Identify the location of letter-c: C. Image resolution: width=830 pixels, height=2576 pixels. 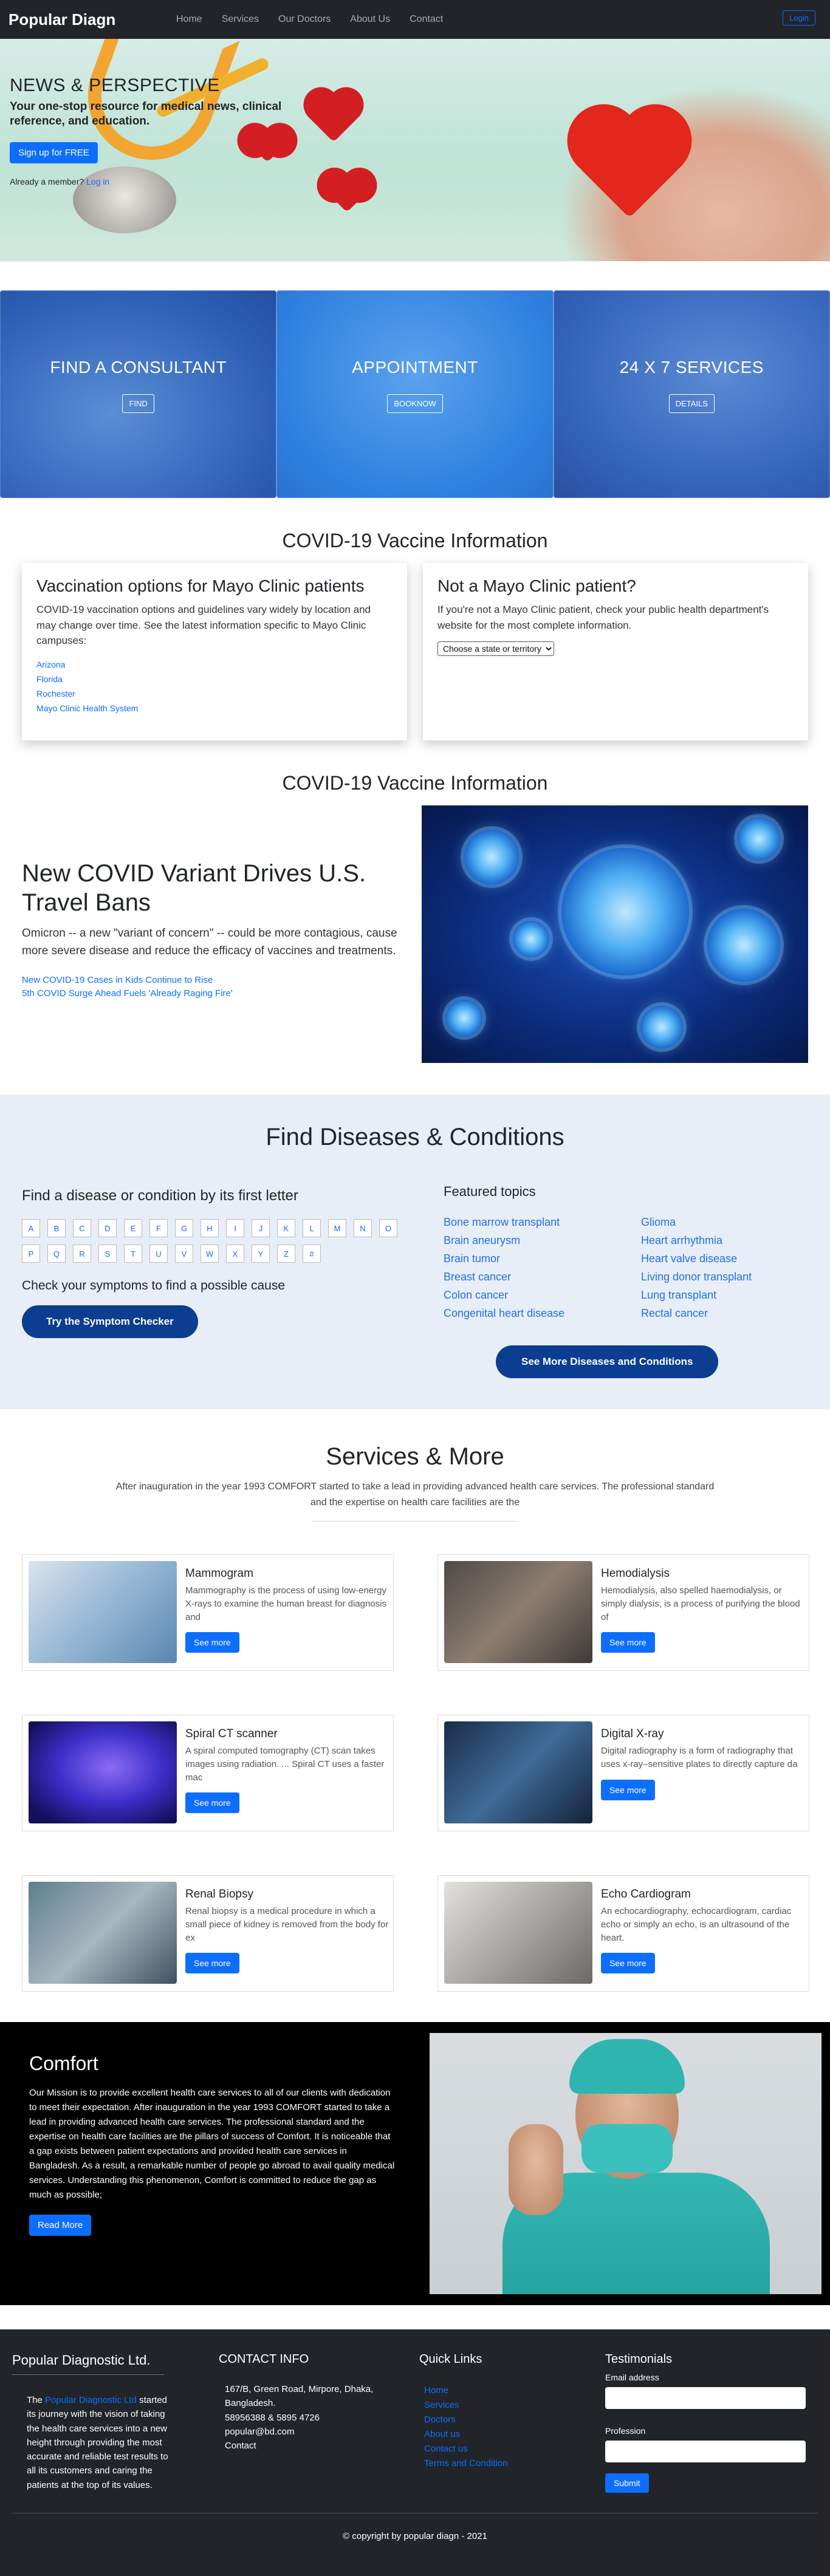
(82, 1228).